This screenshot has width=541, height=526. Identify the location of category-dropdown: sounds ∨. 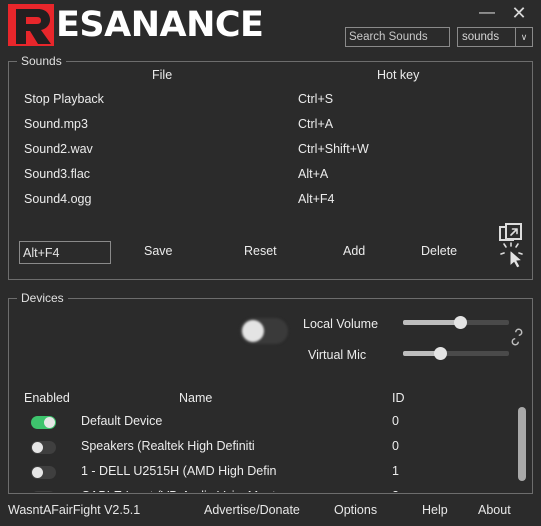
(495, 37).